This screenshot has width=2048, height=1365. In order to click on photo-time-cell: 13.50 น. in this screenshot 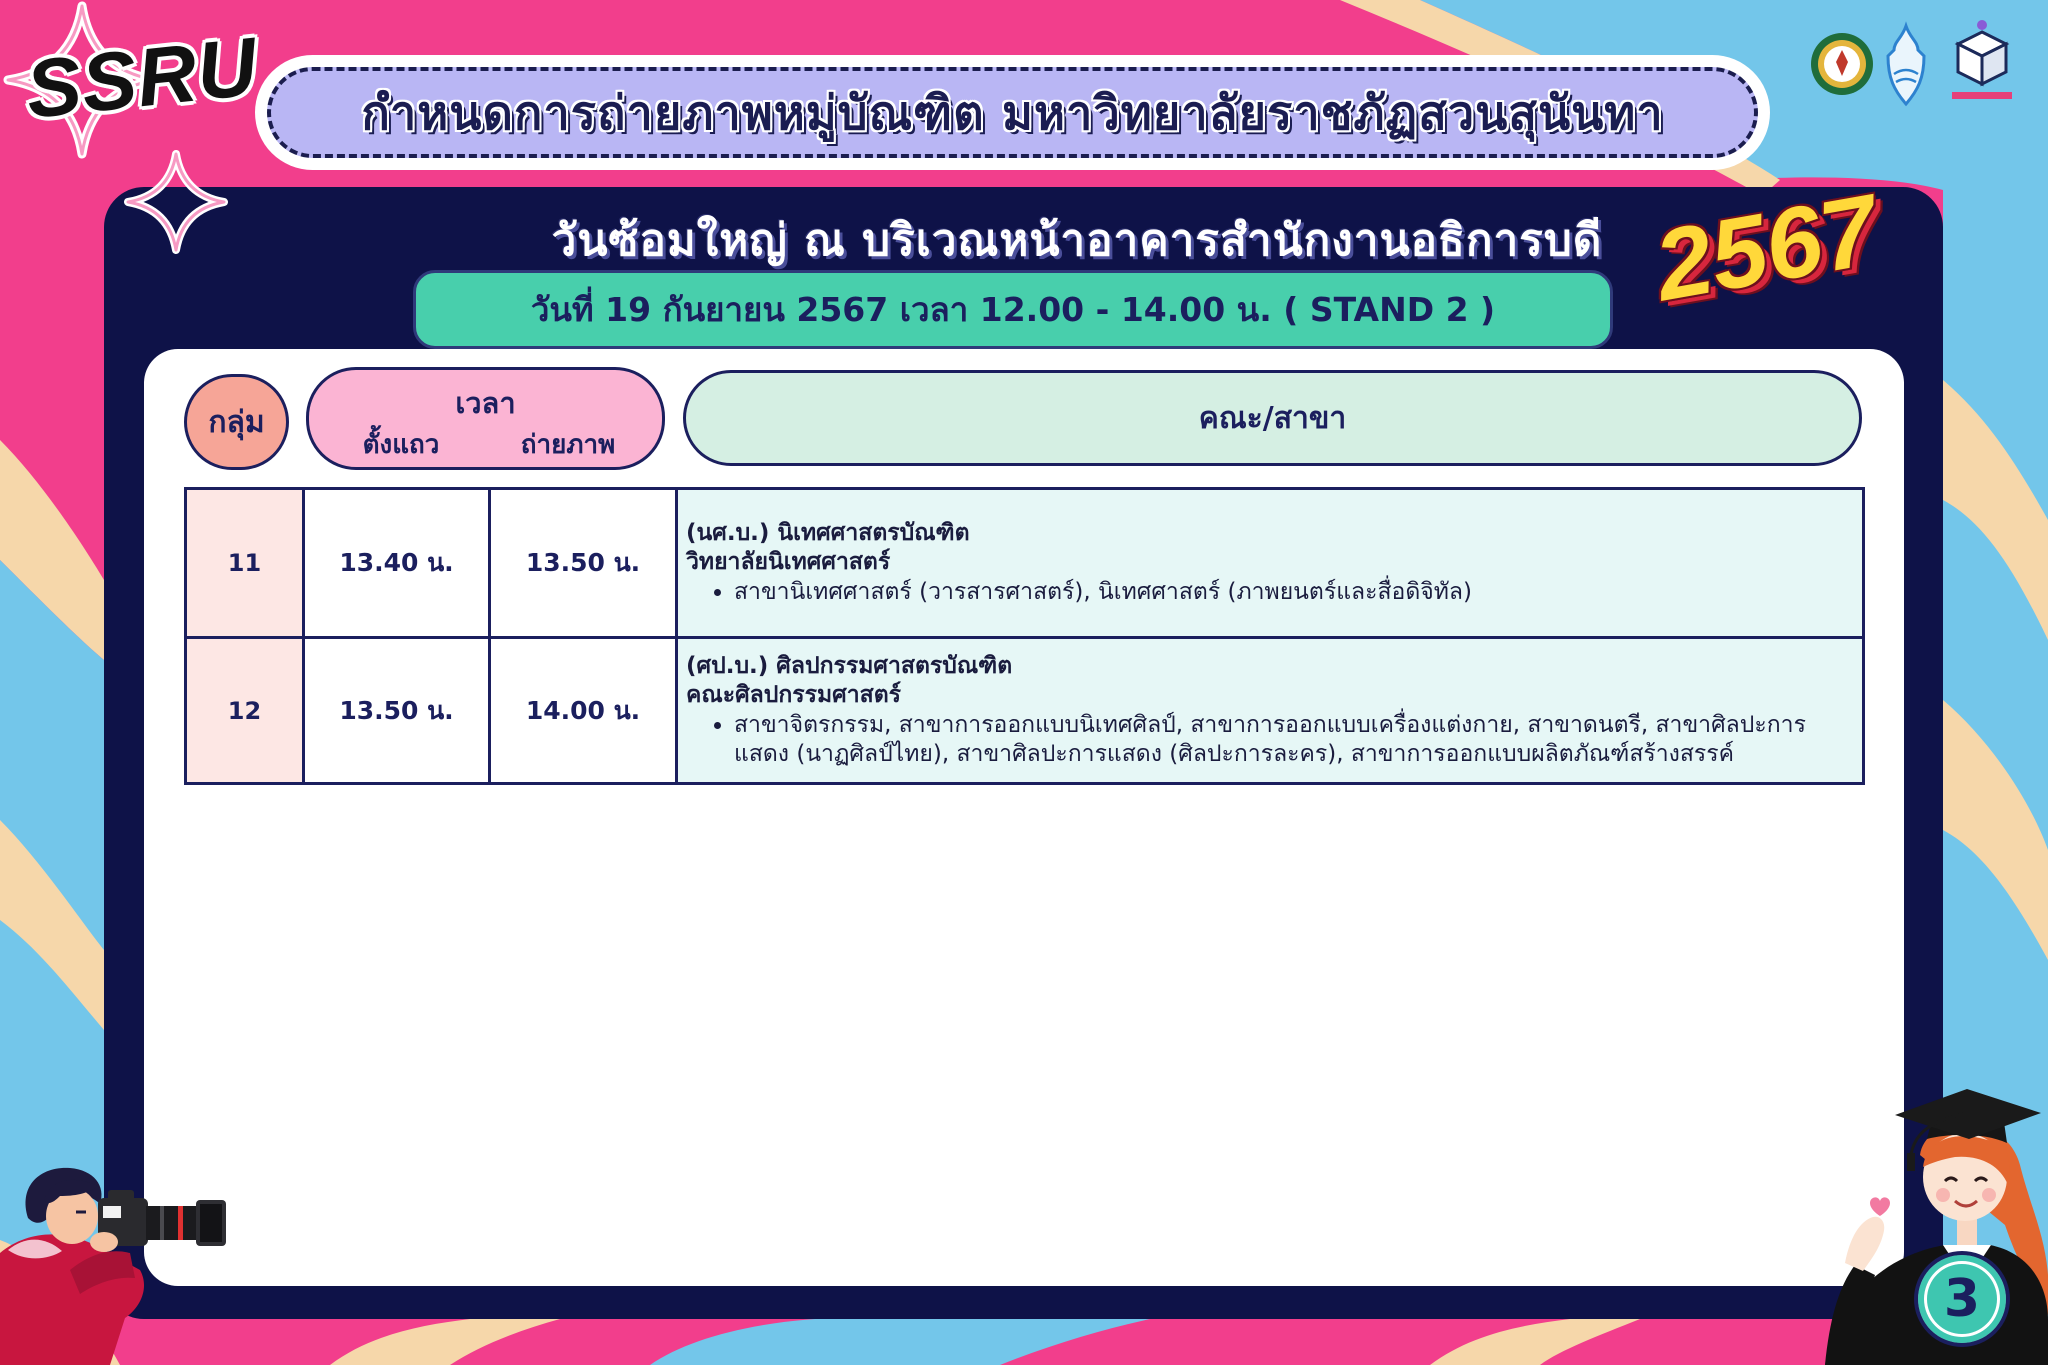, I will do `click(583, 563)`.